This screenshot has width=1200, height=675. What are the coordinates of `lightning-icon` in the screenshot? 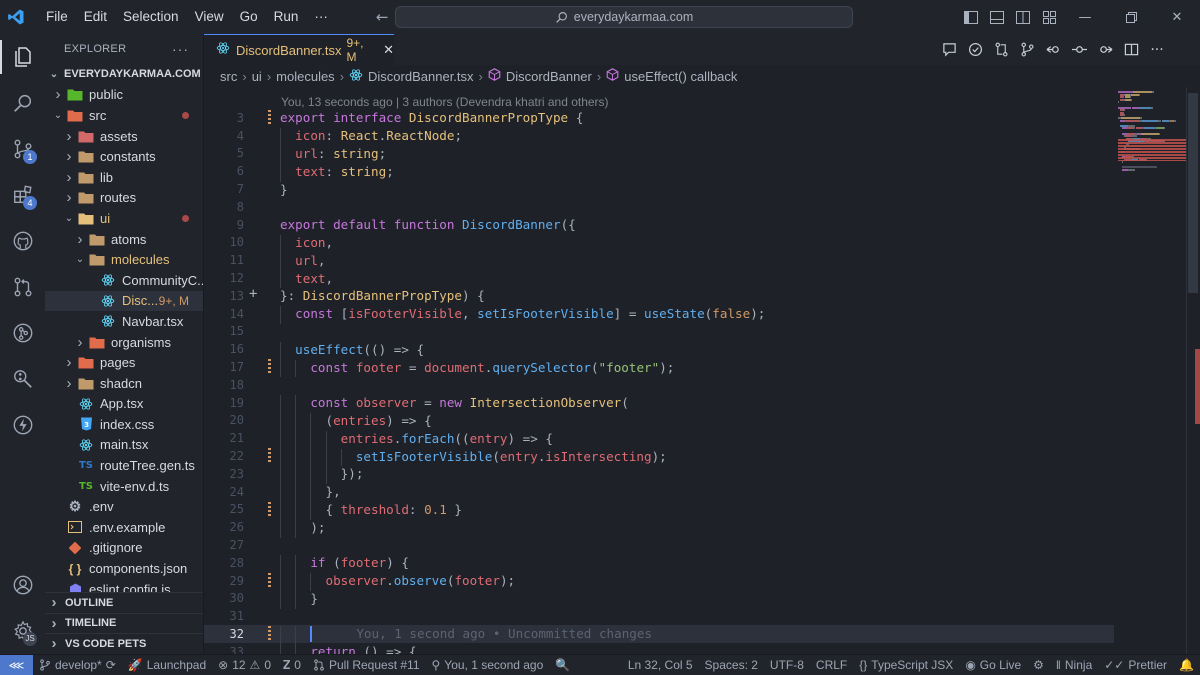 It's located at (22, 425).